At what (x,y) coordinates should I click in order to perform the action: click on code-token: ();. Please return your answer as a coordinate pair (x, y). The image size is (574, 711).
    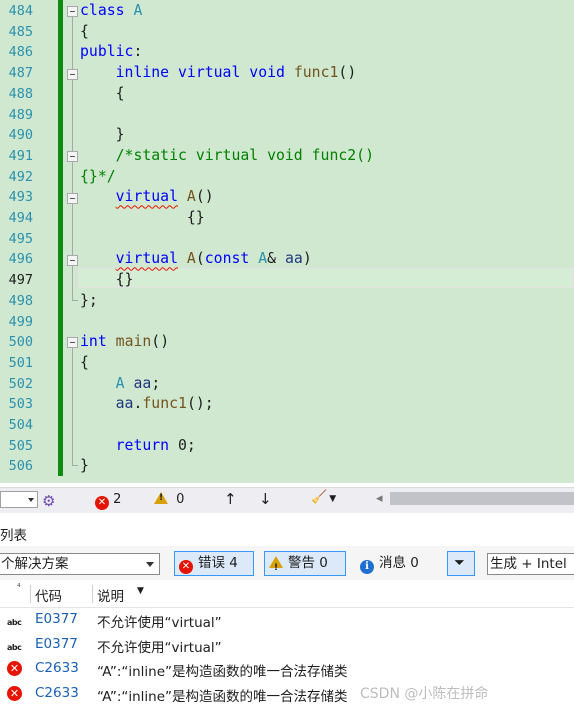
    Looking at the image, I should click on (200, 404).